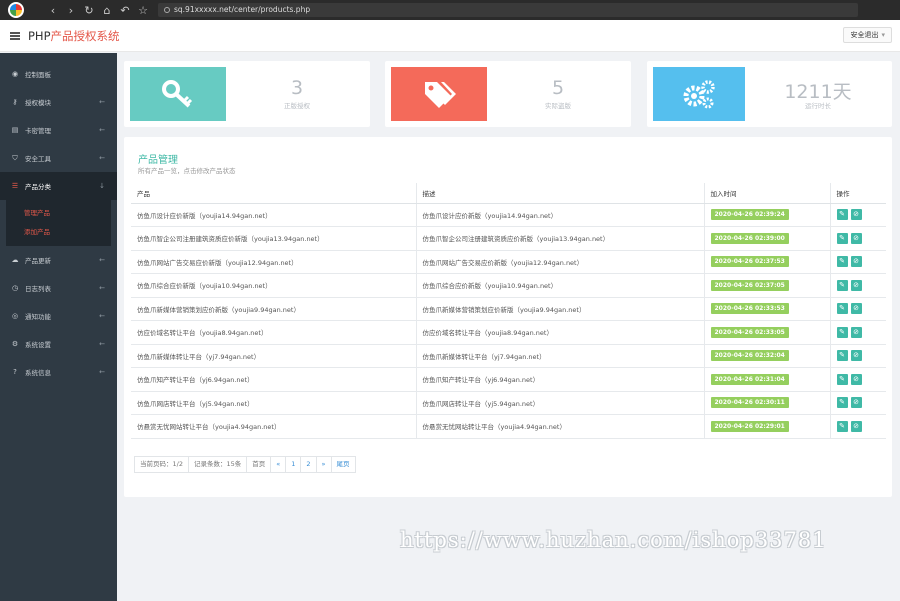 The height and width of the screenshot is (601, 900). I want to click on logout-button: 安全退出 ▾, so click(867, 35).